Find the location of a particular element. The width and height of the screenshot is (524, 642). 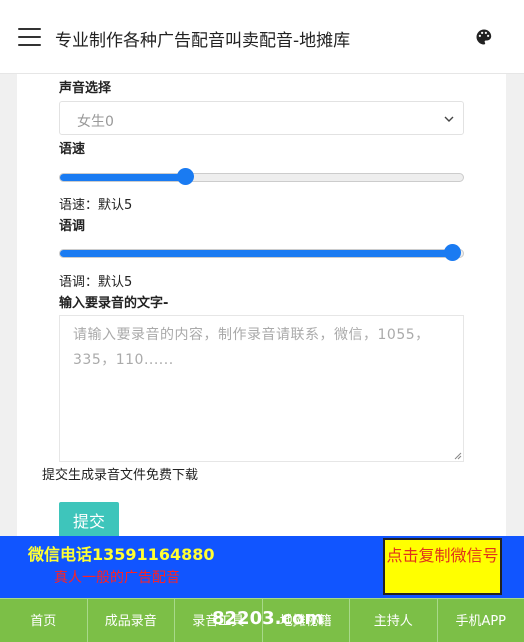

speed-thumb is located at coordinates (185, 176).